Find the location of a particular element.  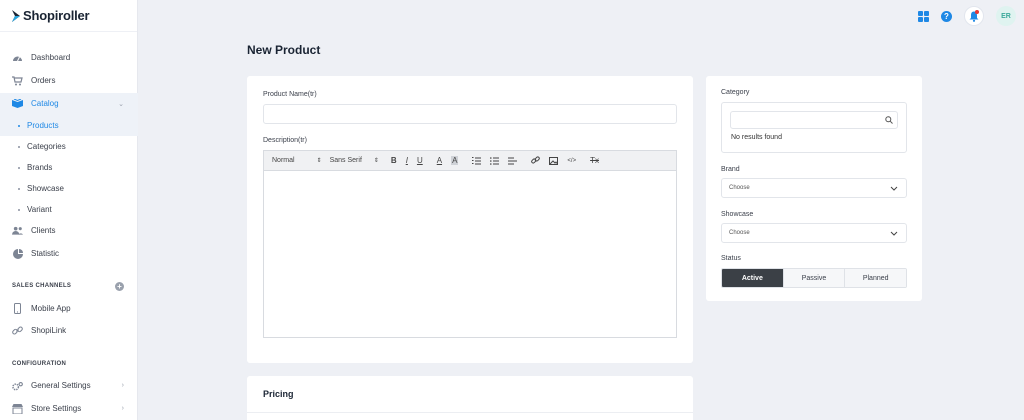

font-select: Sans Serif ⇕ is located at coordinates (354, 160).